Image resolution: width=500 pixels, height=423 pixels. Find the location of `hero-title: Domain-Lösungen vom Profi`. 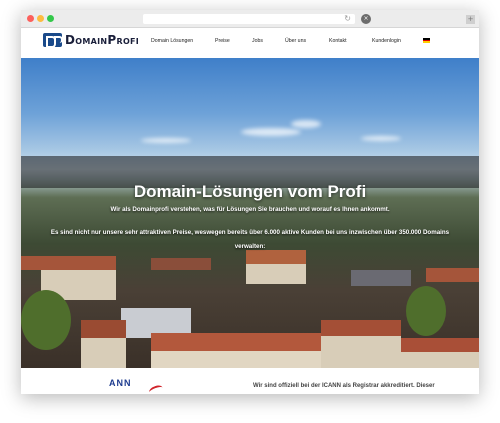

hero-title: Domain-Lösungen vom Profi is located at coordinates (250, 191).